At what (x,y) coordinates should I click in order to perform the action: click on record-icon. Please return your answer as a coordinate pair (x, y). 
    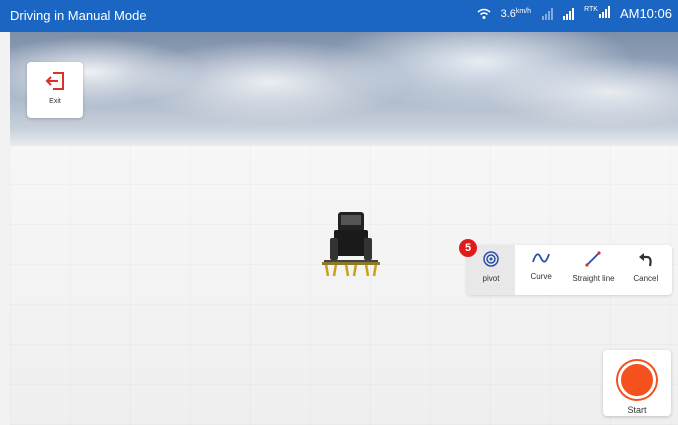
    Looking at the image, I should click on (637, 380).